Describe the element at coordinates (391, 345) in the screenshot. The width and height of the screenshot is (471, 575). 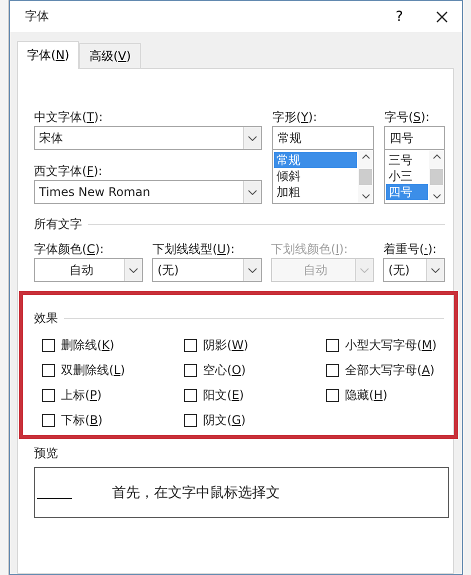
I see `checkbox-label: 小型大写字母(M)` at that location.